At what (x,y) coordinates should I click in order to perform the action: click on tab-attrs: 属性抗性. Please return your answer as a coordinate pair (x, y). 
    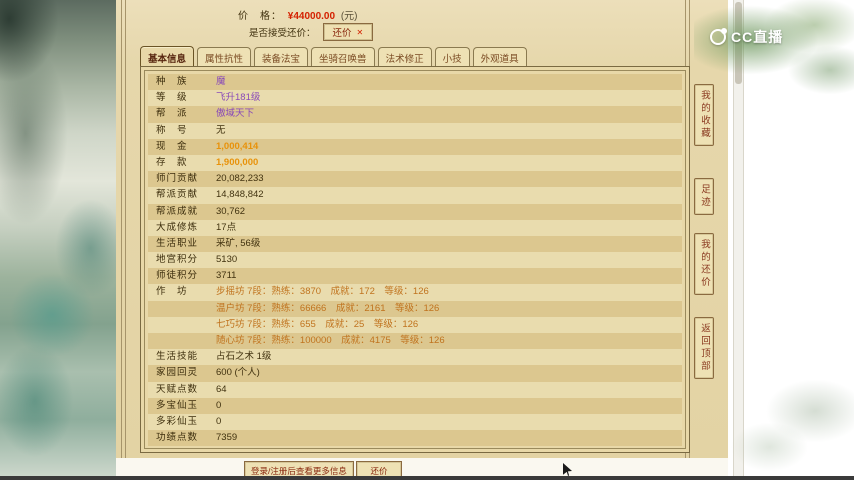
    Looking at the image, I should click on (224, 57).